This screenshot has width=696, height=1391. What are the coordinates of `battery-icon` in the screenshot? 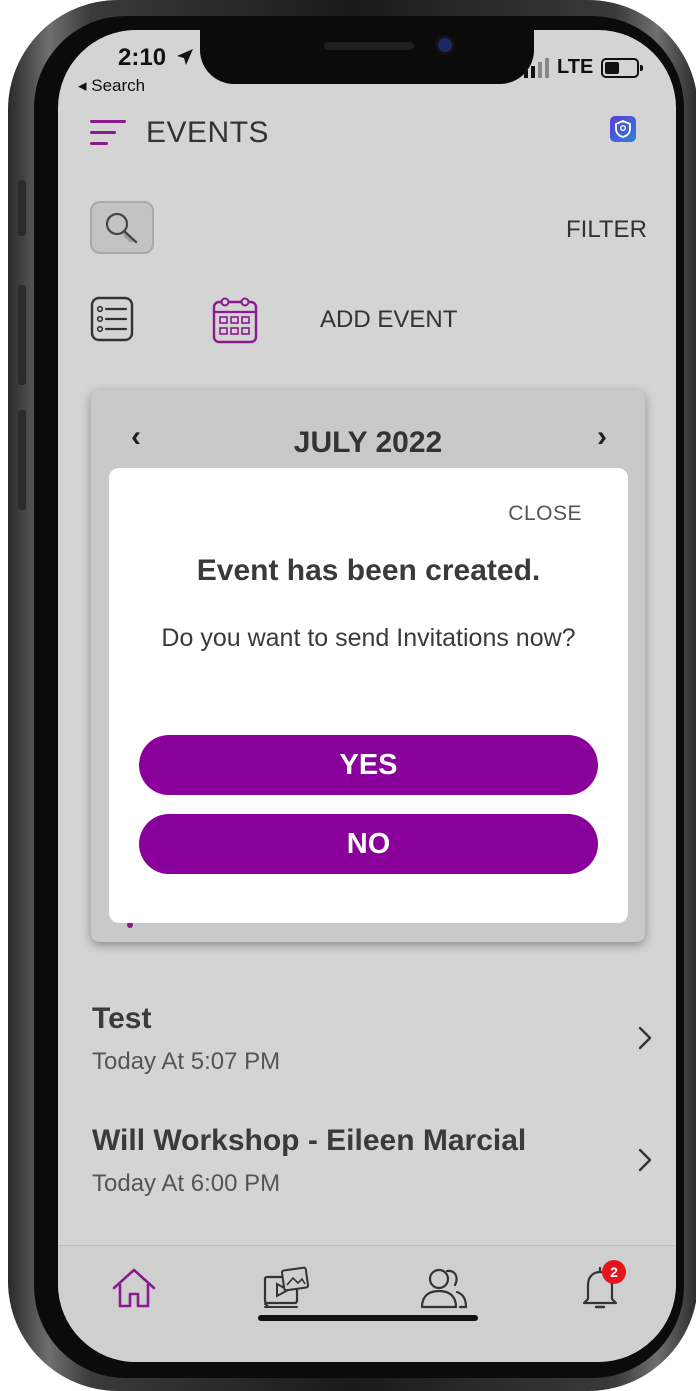 It's located at (622, 67).